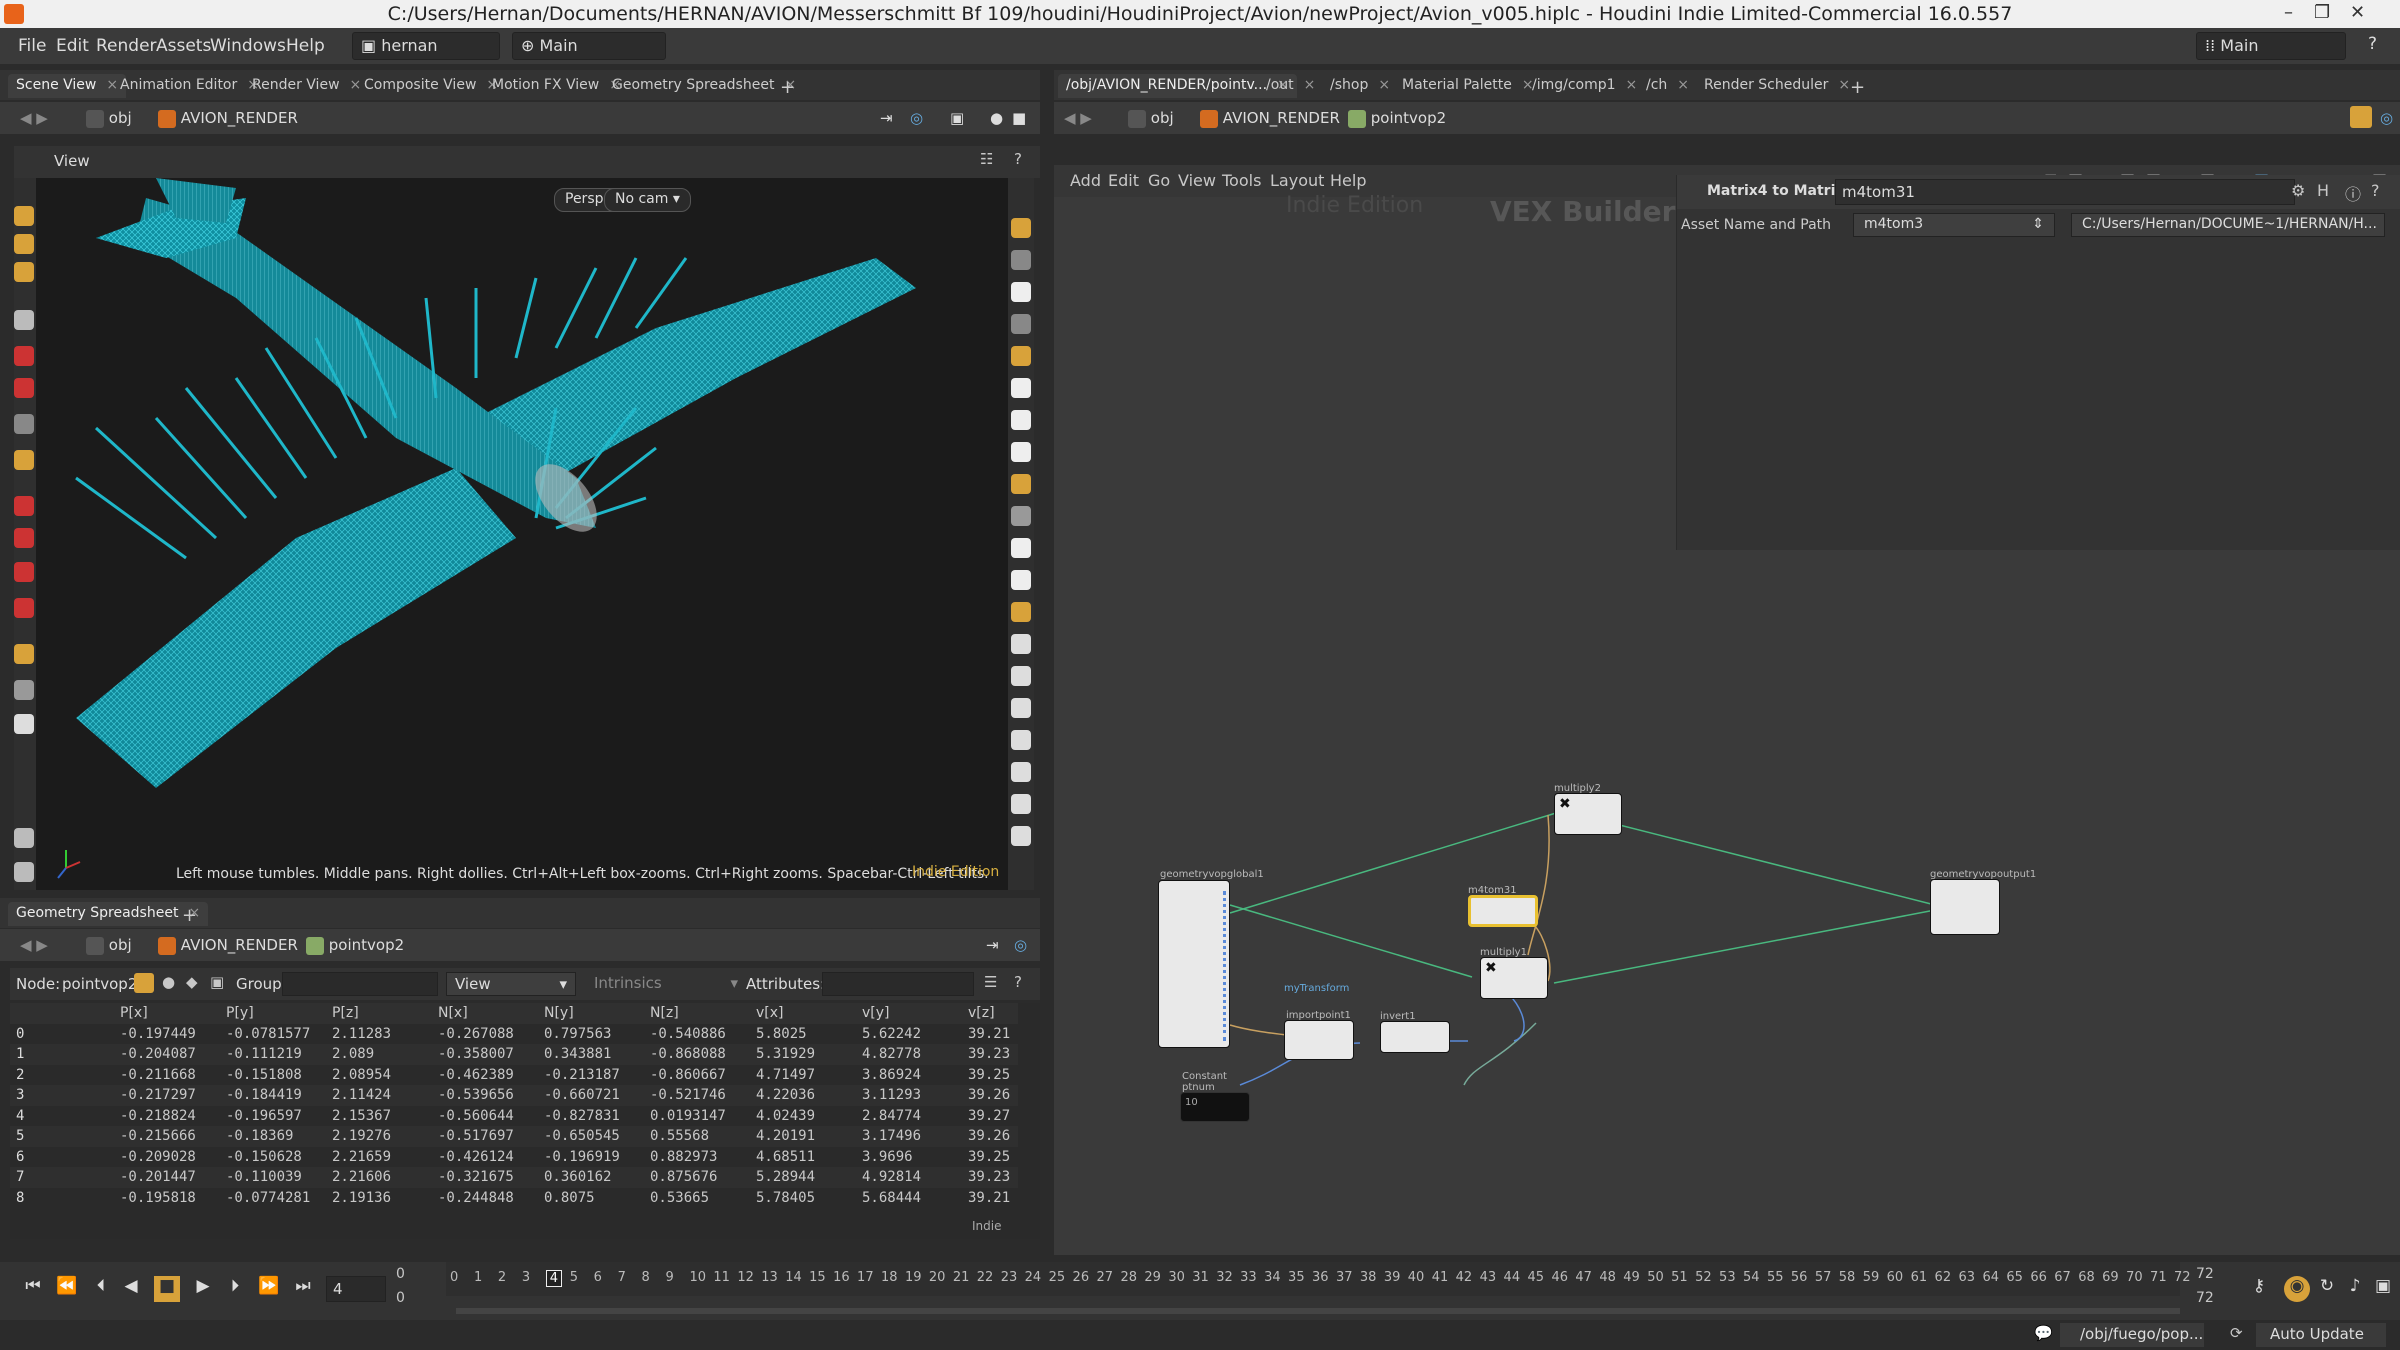 The height and width of the screenshot is (1350, 2400). I want to click on node-ptnum: 10, so click(1215, 1107).